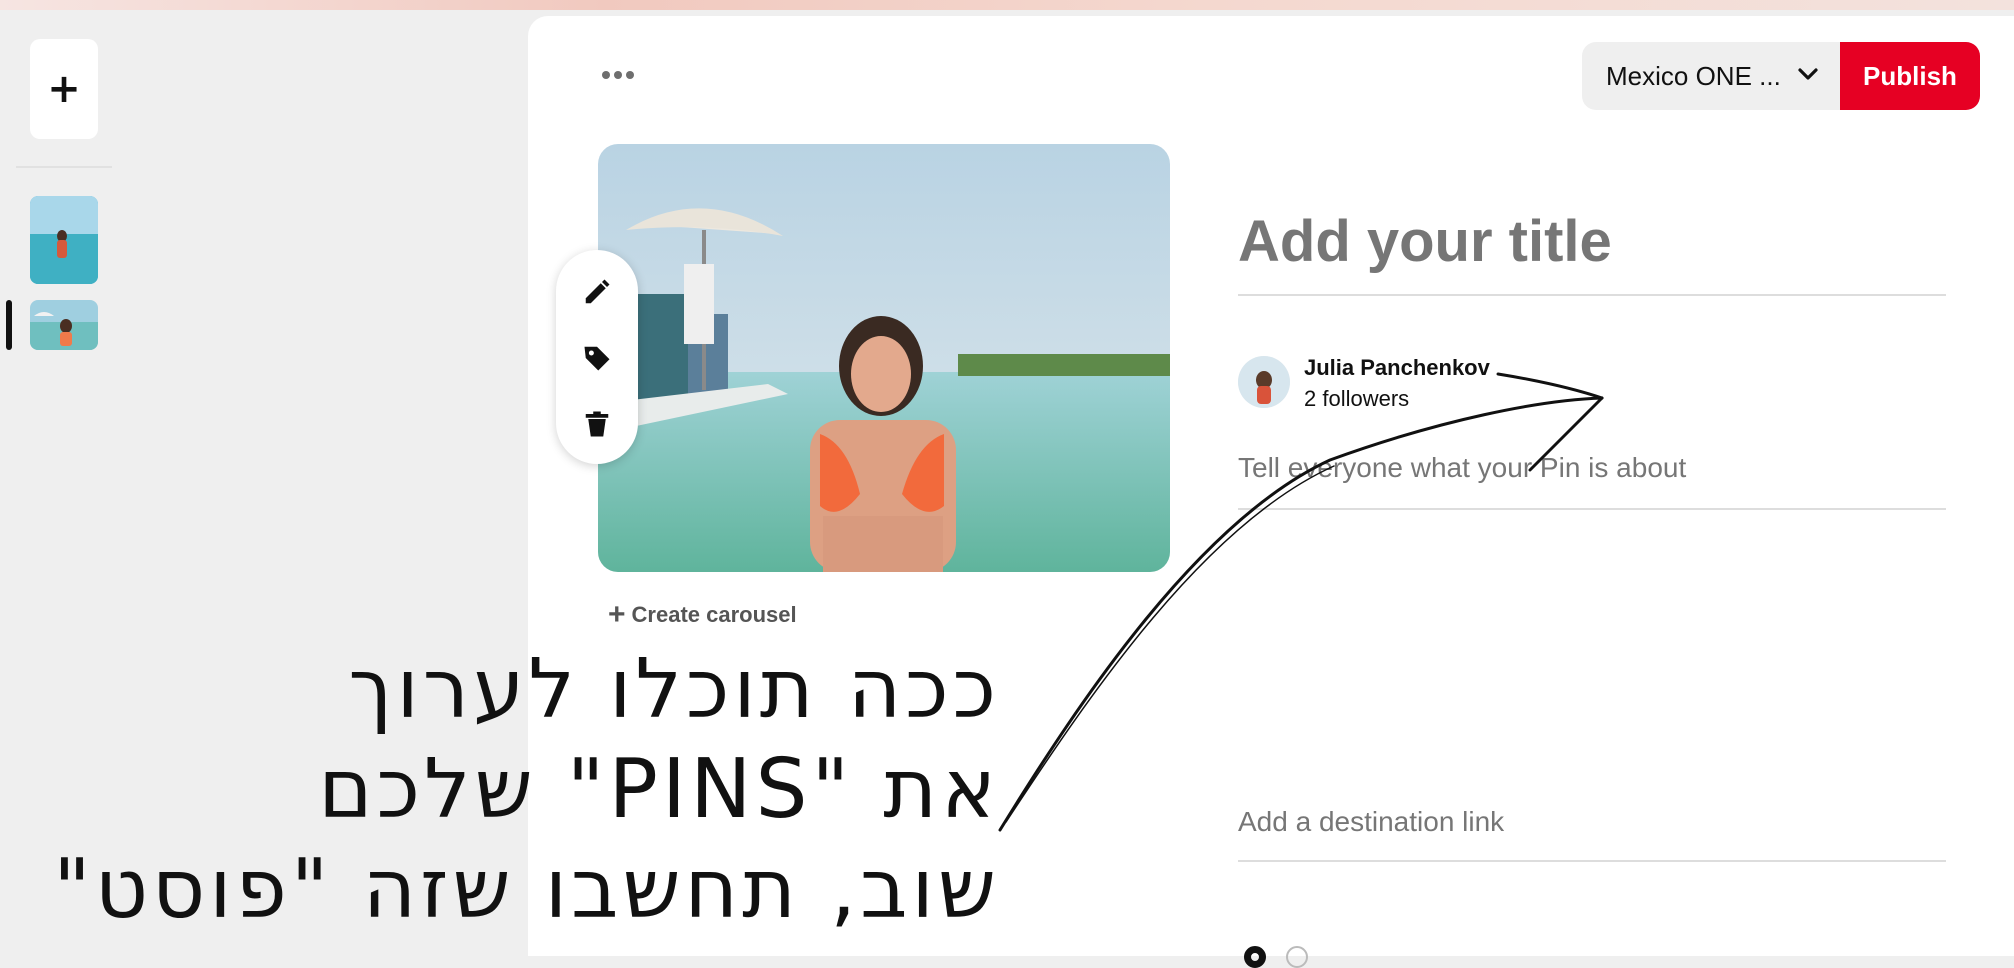 Image resolution: width=2014 pixels, height=968 pixels. Describe the element at coordinates (1007, 5) in the screenshot. I see `top-banner-strip` at that location.